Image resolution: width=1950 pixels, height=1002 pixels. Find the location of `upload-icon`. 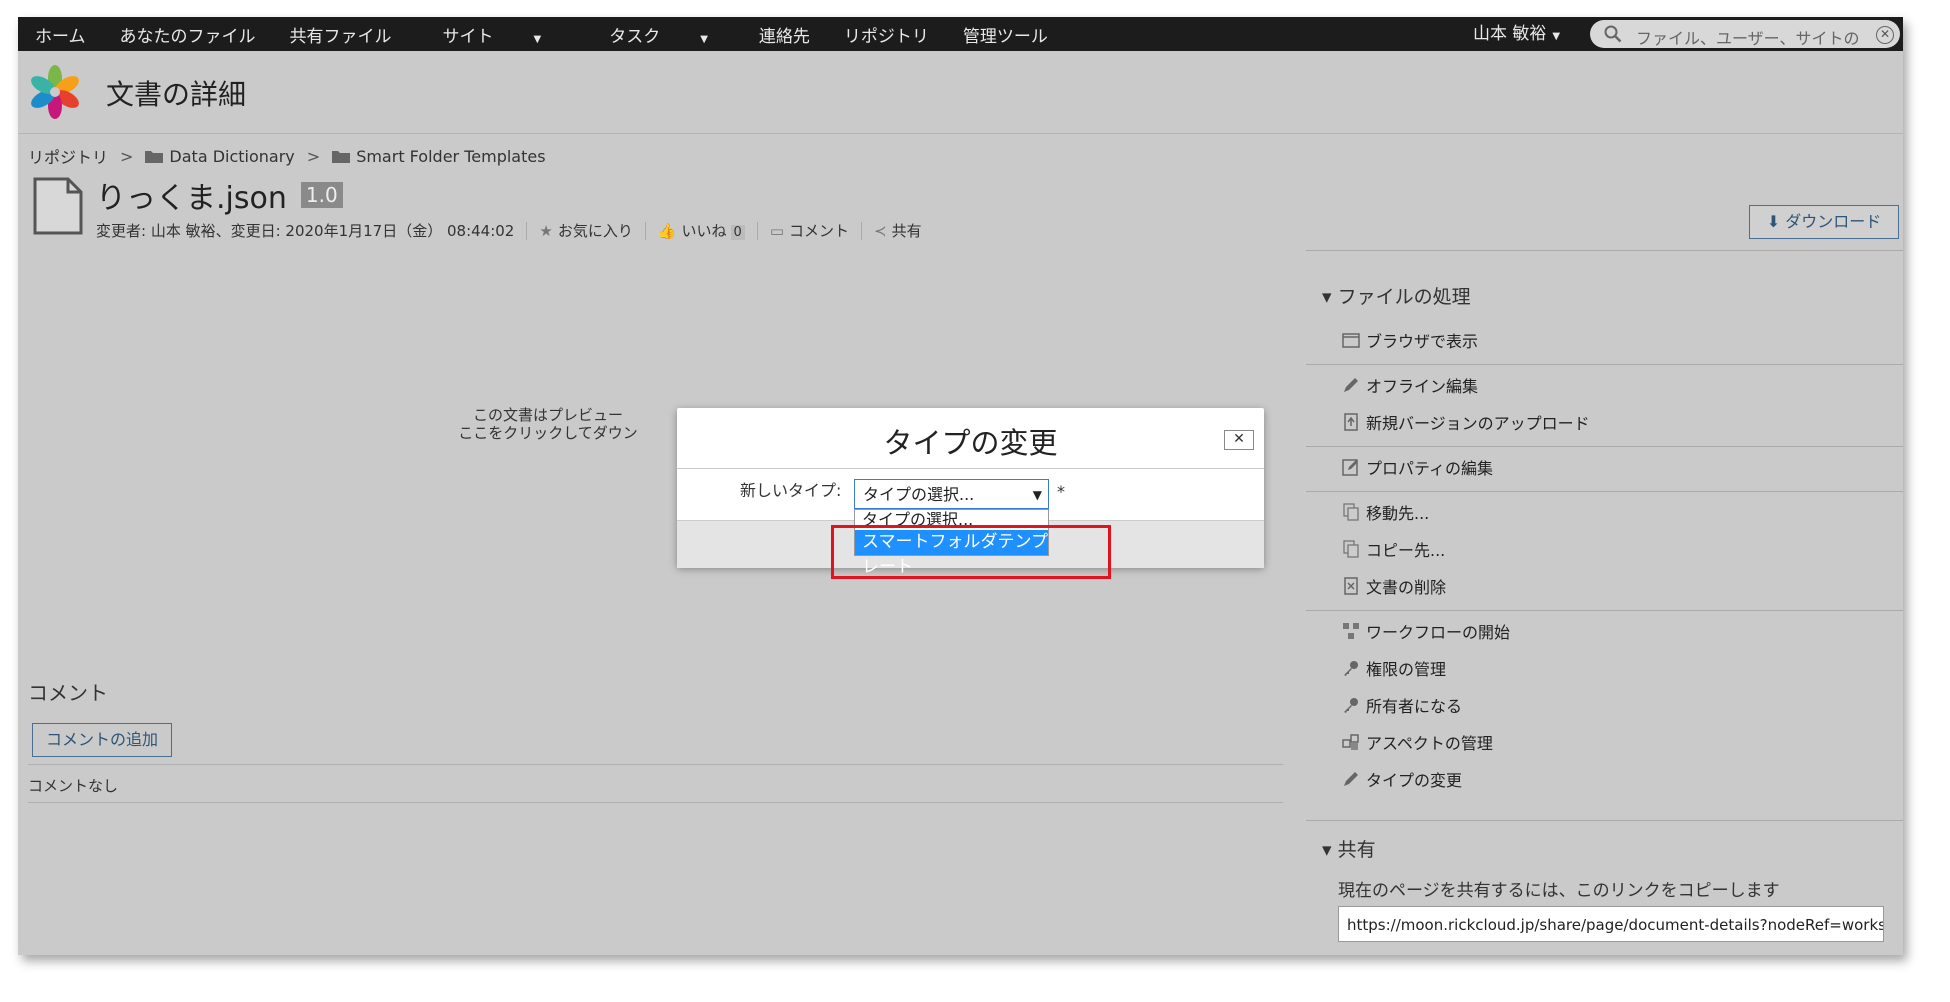

upload-icon is located at coordinates (1351, 422).